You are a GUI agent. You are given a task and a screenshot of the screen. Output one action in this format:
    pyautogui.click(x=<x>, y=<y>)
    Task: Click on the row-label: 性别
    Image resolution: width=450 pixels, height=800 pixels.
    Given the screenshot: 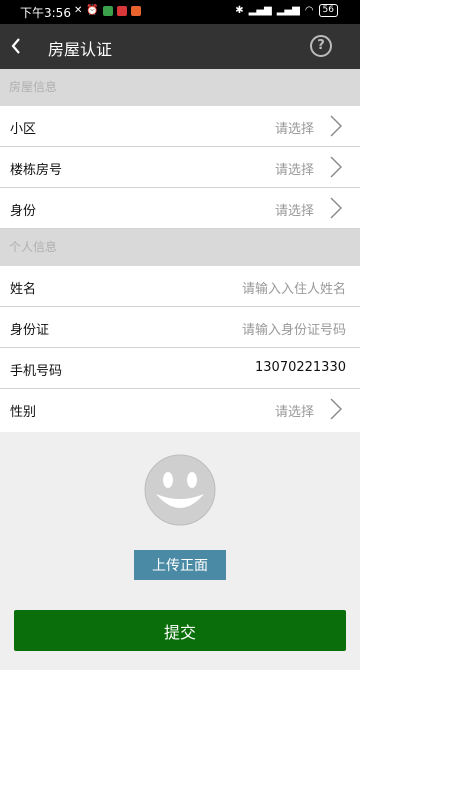 What is the action you would take?
    pyautogui.click(x=23, y=412)
    